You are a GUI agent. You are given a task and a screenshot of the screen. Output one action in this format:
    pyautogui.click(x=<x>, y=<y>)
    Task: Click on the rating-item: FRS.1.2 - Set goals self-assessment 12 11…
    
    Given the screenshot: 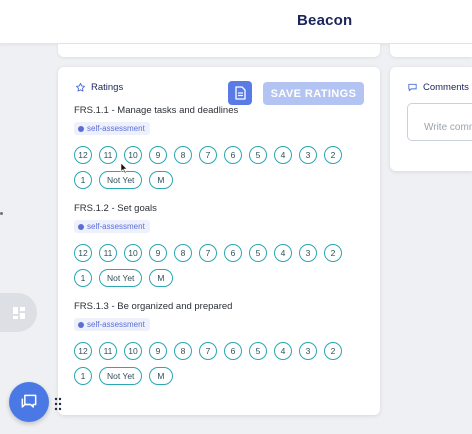 What is the action you would take?
    pyautogui.click(x=224, y=245)
    